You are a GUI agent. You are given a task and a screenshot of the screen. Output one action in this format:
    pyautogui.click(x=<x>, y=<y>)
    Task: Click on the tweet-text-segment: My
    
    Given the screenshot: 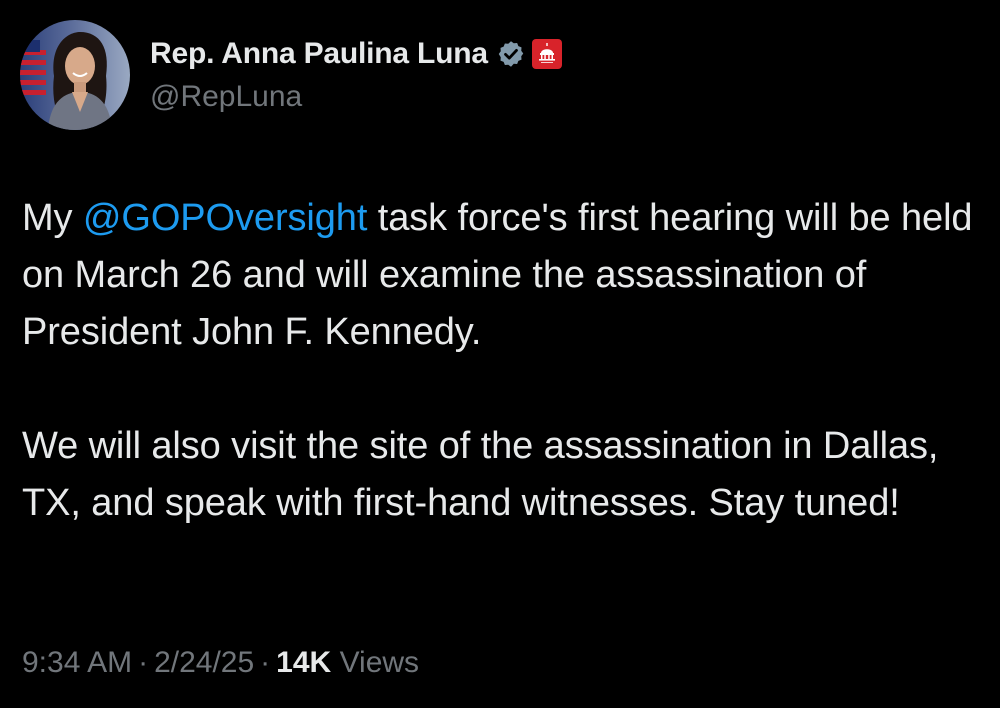 What is the action you would take?
    pyautogui.click(x=52, y=218)
    